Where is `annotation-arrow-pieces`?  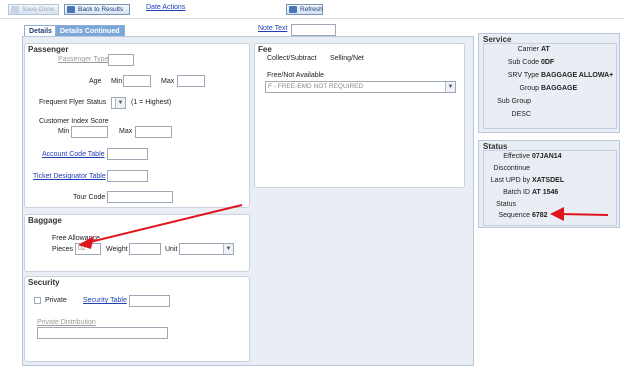 annotation-arrow-pieces is located at coordinates (160, 226).